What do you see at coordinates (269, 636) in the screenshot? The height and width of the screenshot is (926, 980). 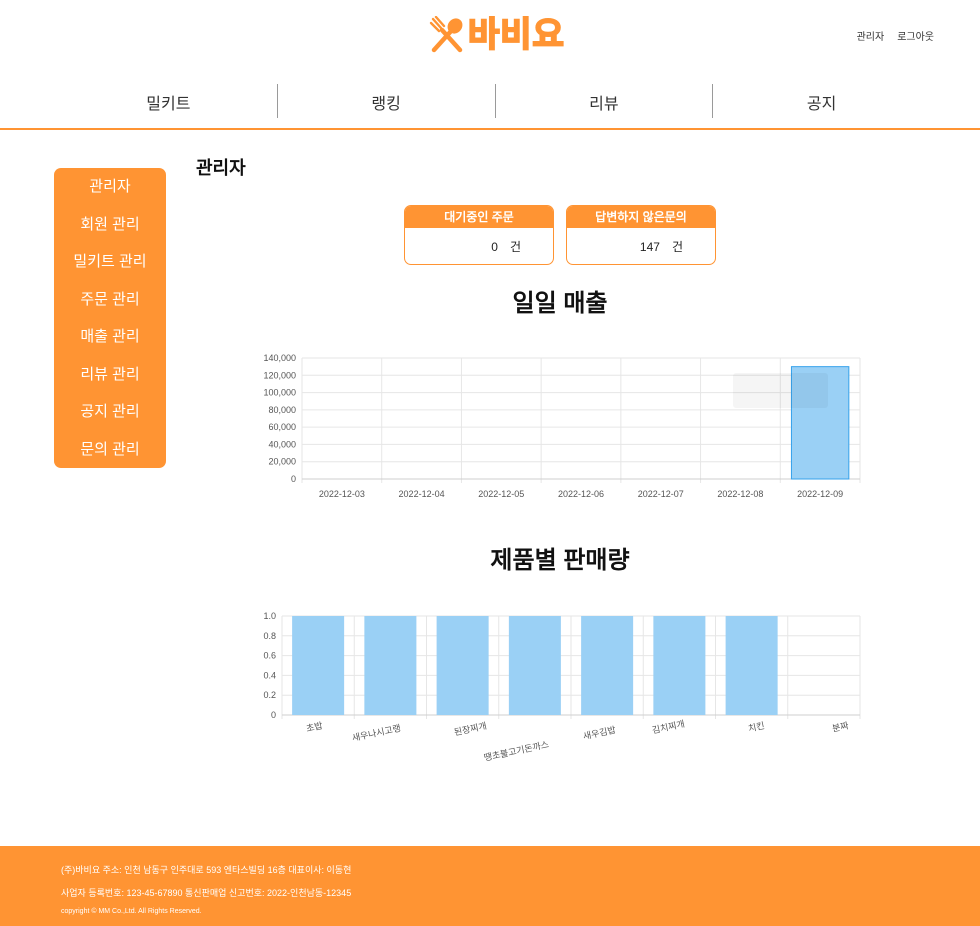 I see `y-tick-label: 0.8` at bounding box center [269, 636].